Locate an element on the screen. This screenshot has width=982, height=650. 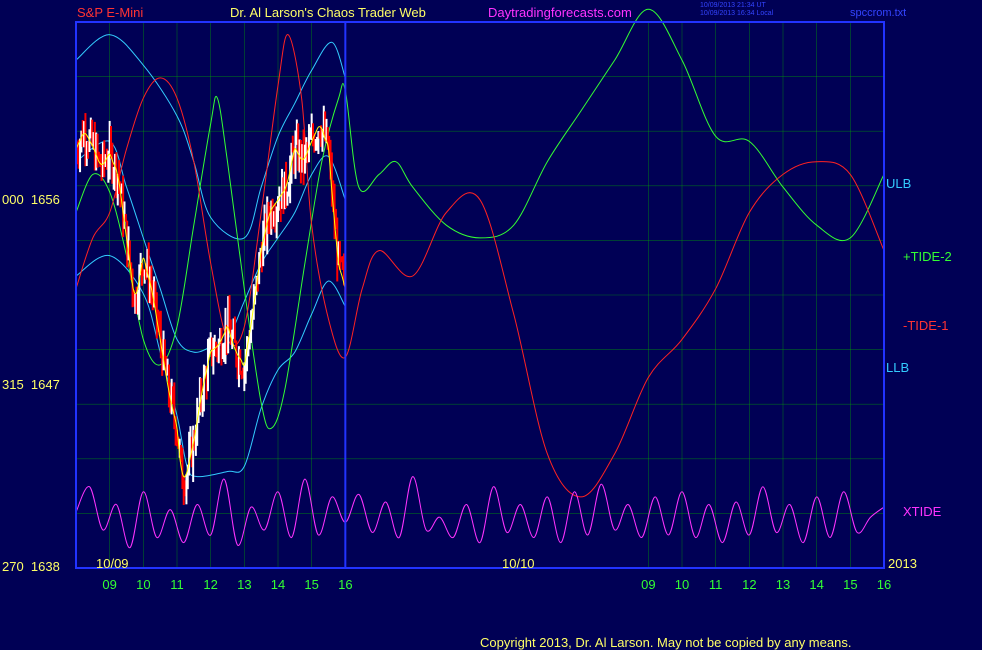
timestamp-local: 10/09/2013 16:34 Local is located at coordinates (737, 13).